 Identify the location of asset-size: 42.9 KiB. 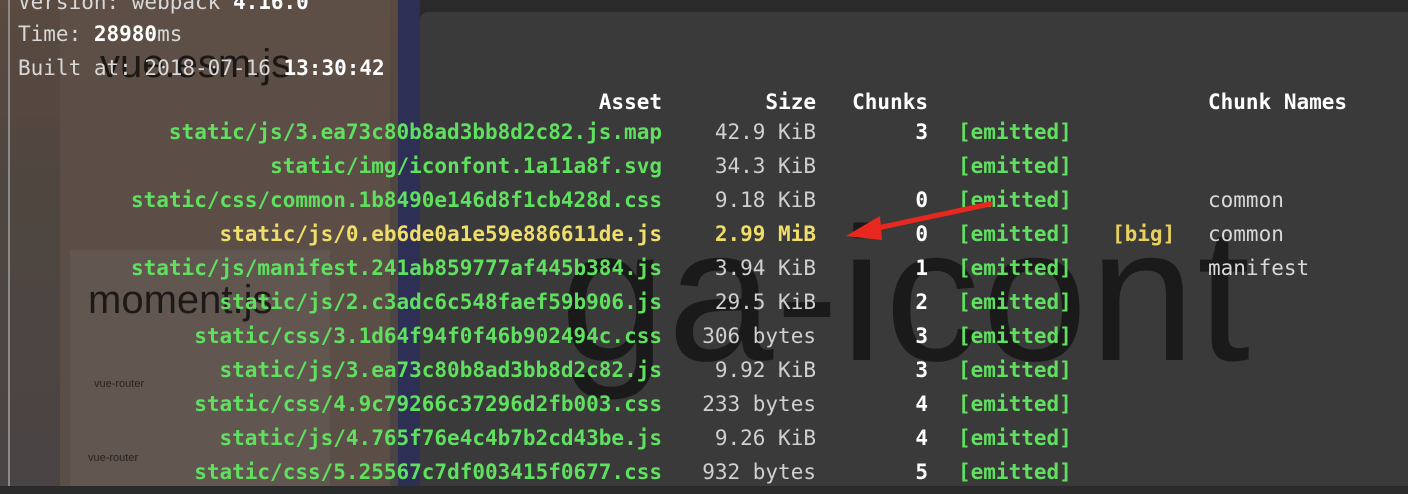
(765, 132).